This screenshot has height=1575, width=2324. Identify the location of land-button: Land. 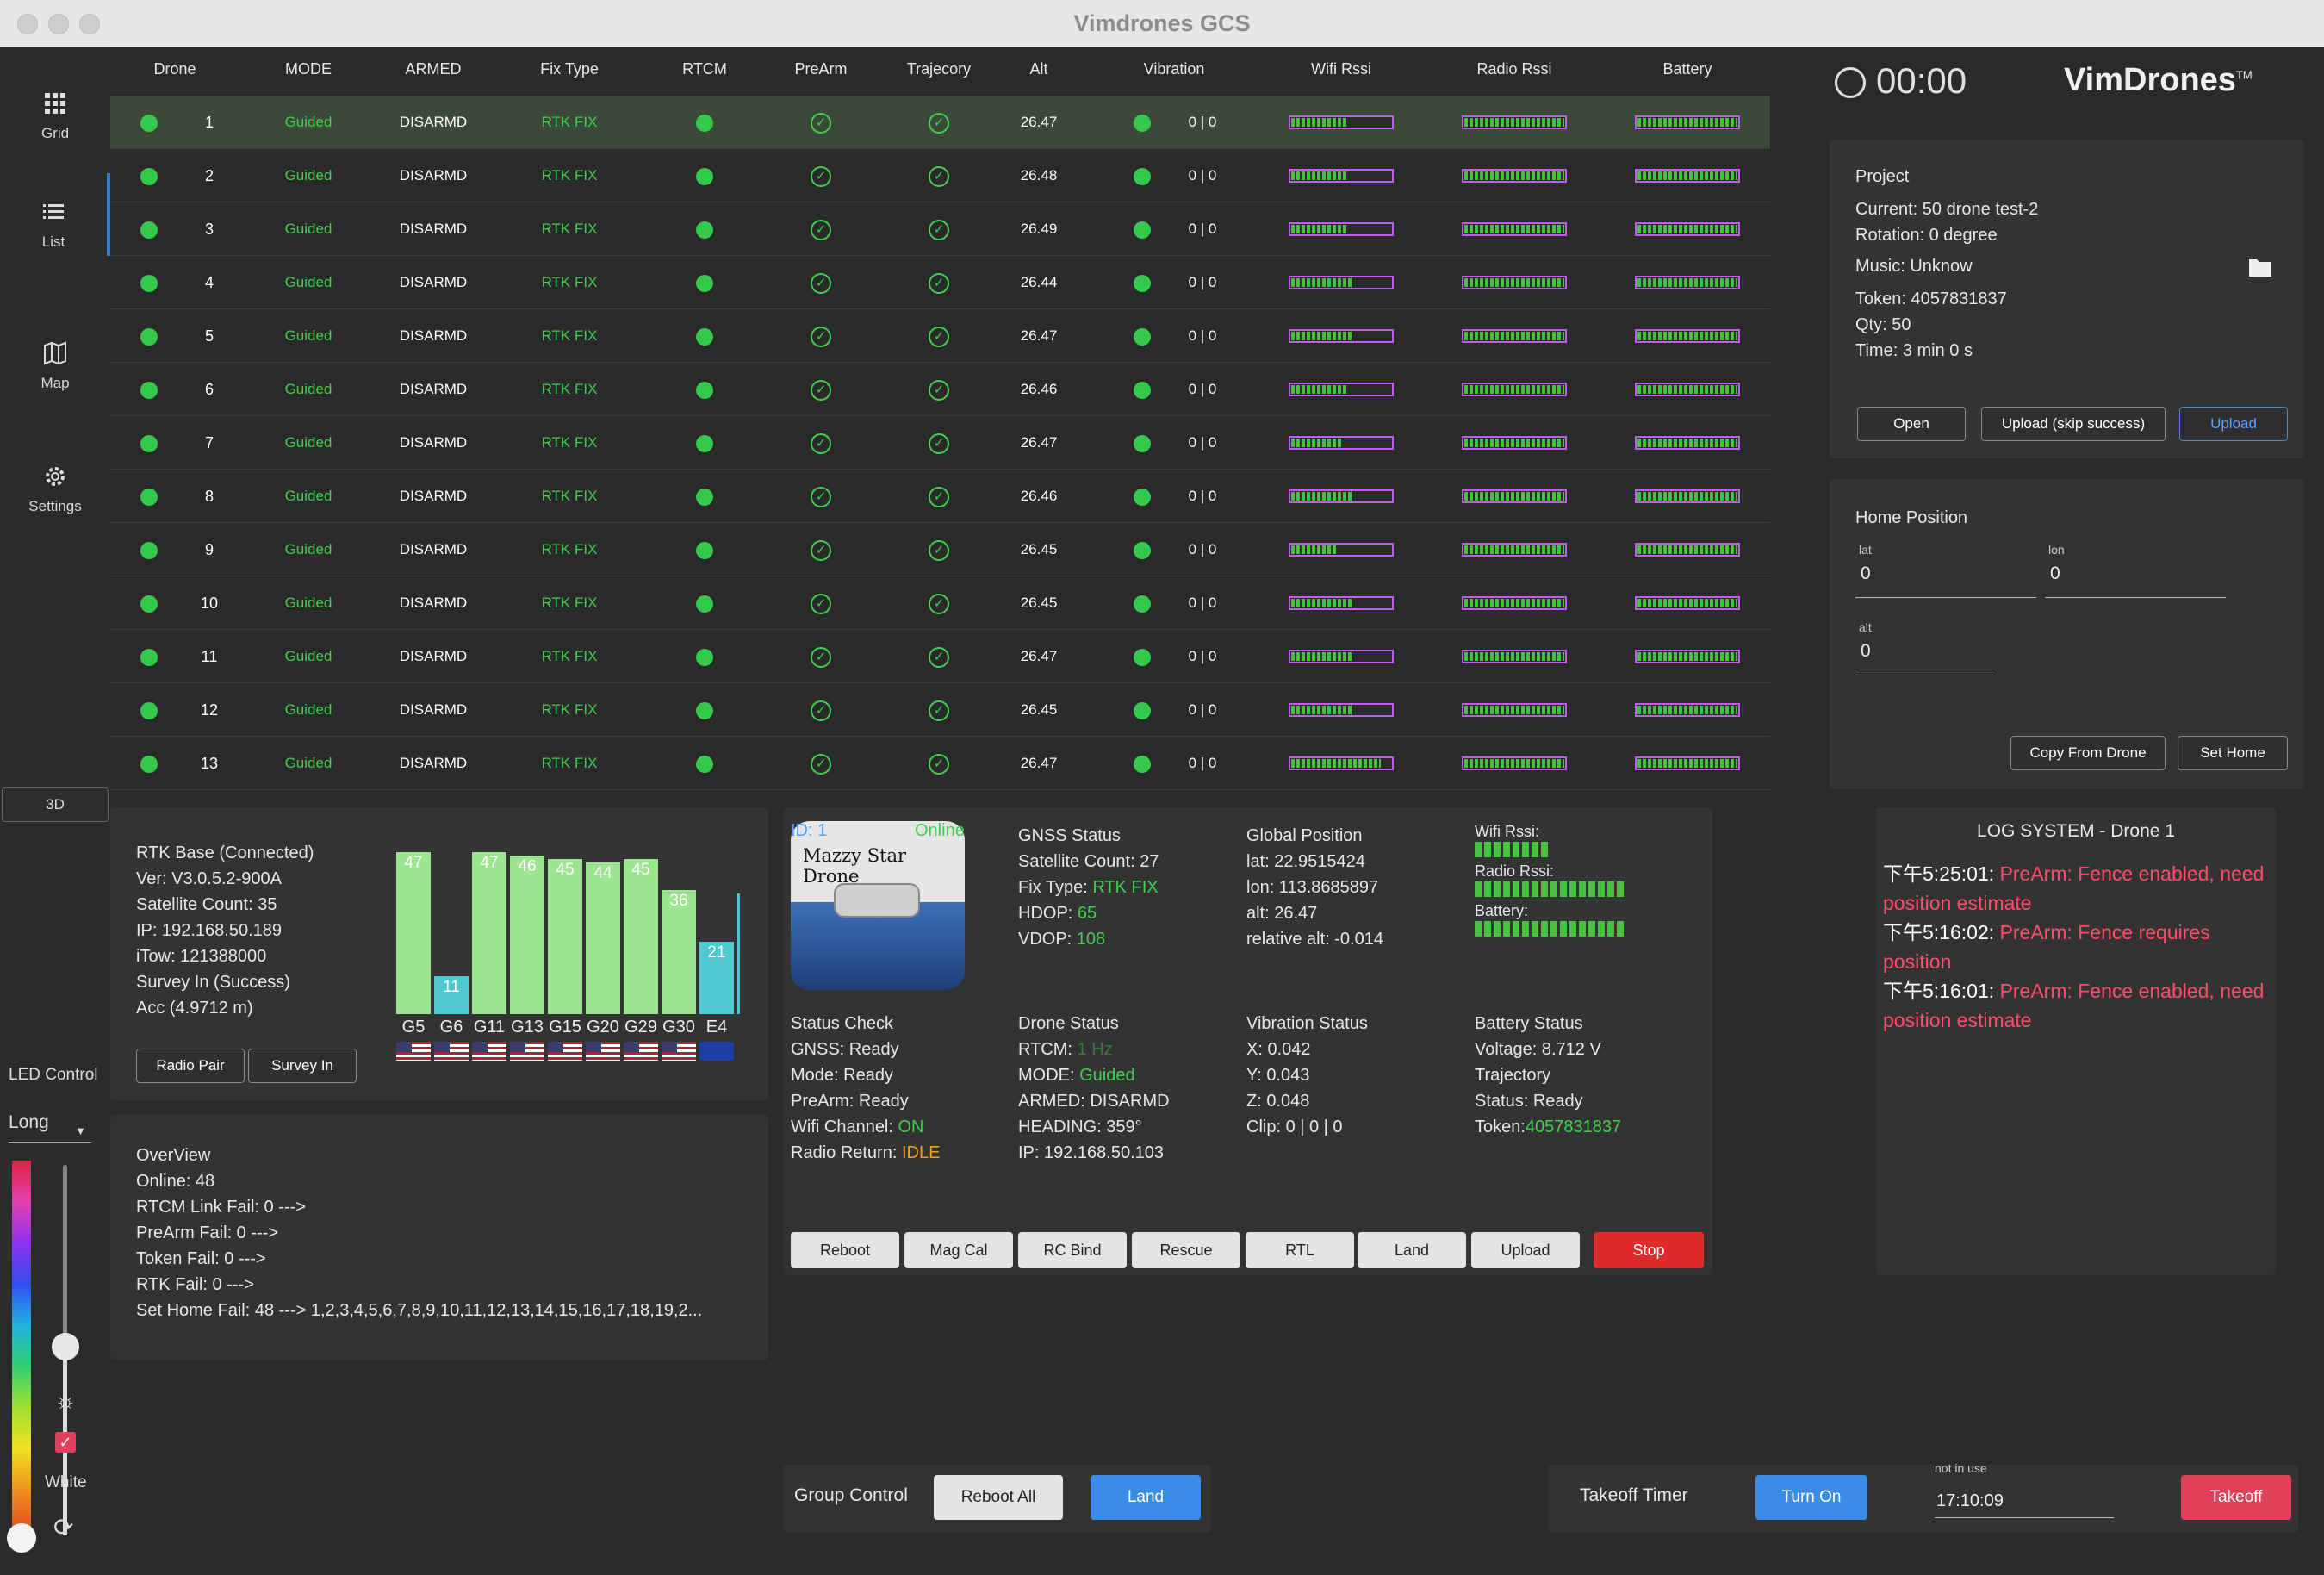
(1412, 1250).